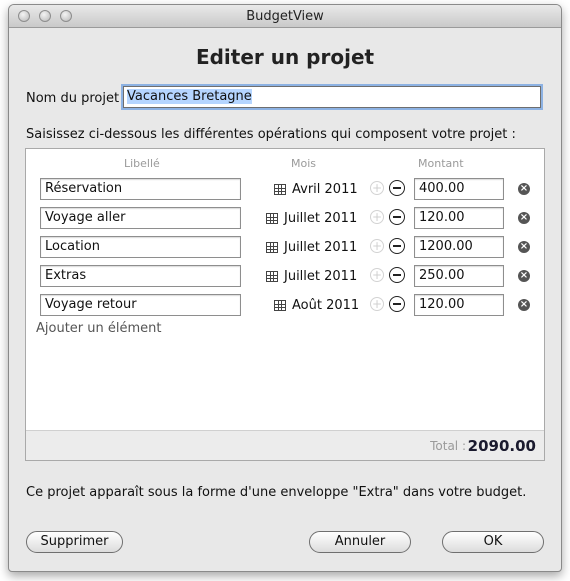  I want to click on project-name-value: Vacances Bretagne, so click(189, 96).